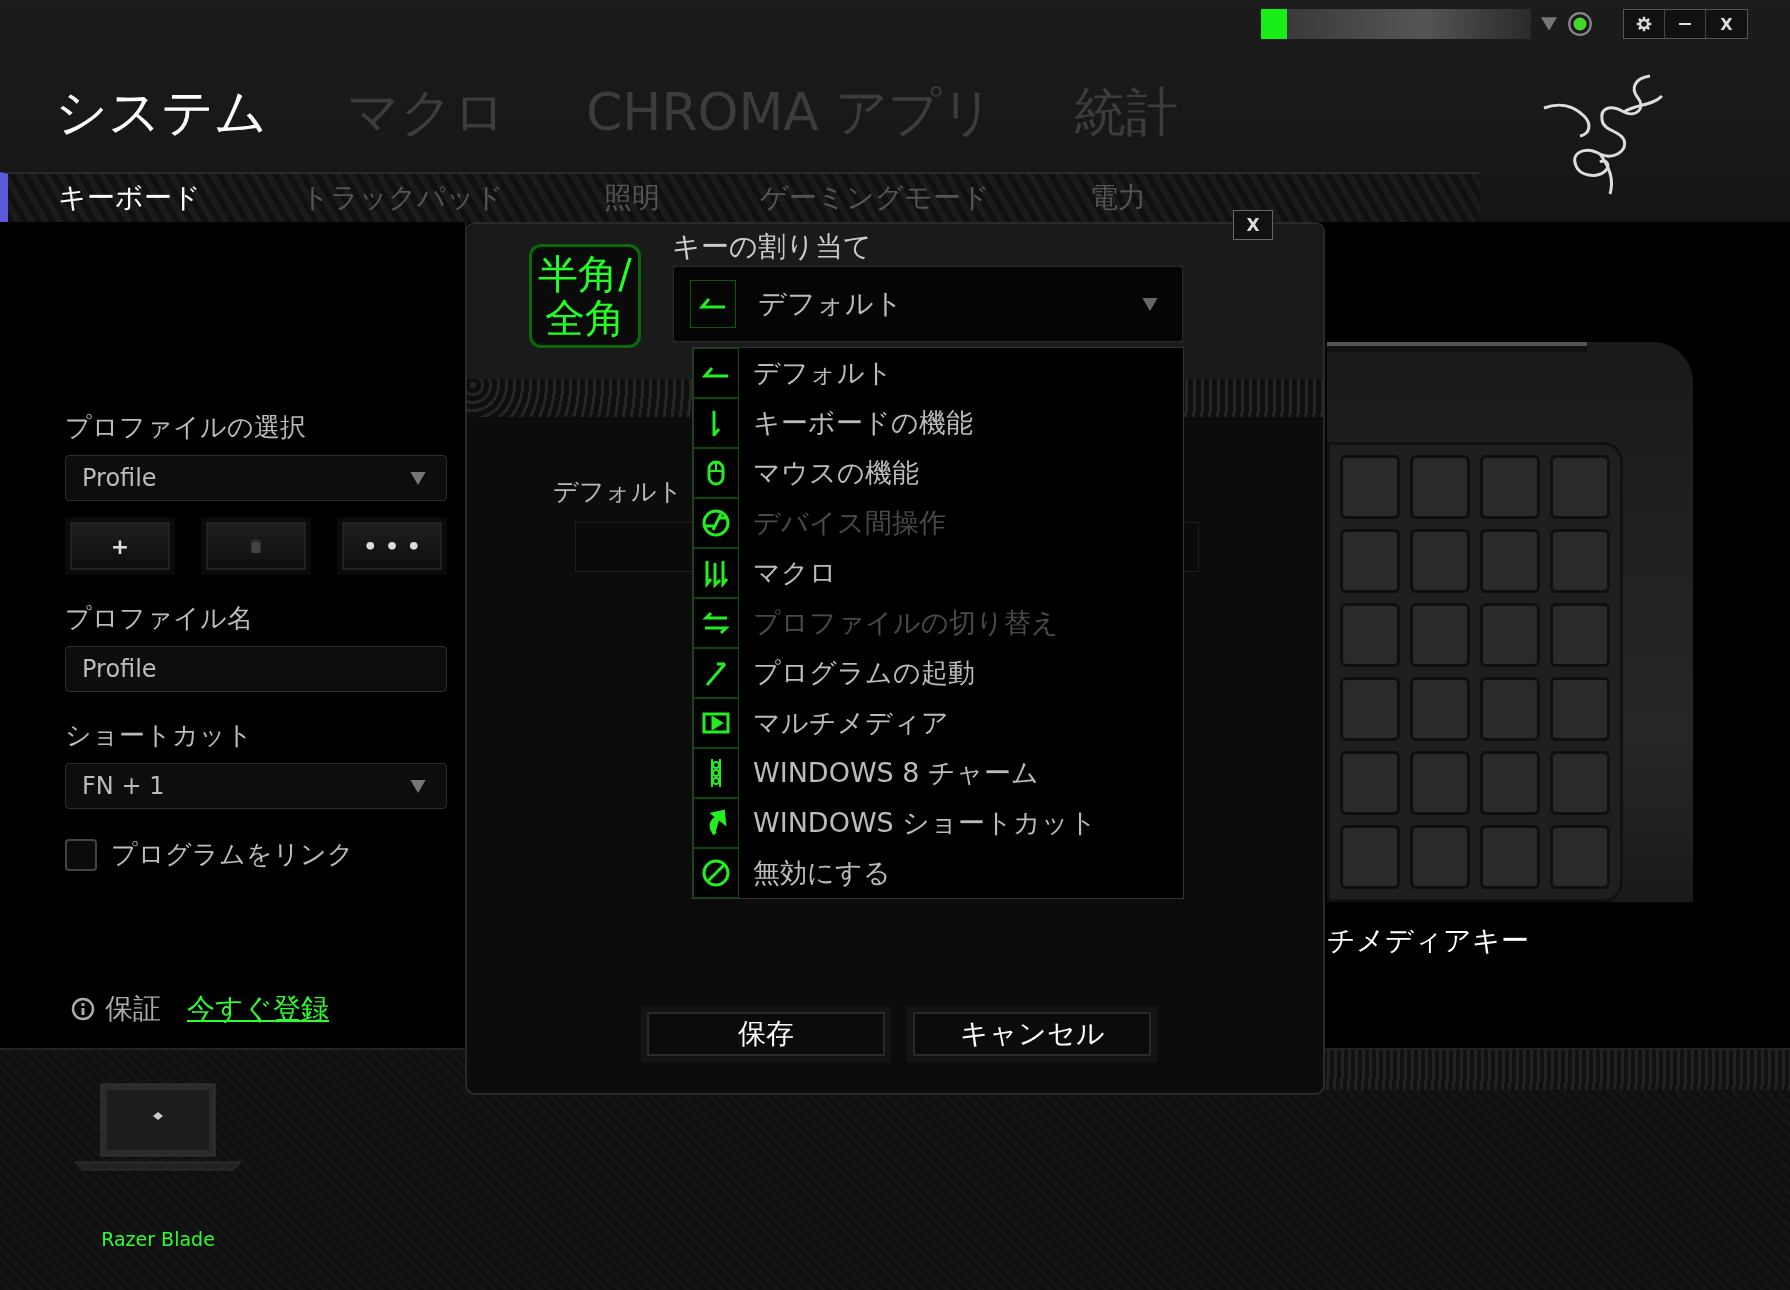  What do you see at coordinates (186, 427) in the screenshot?
I see `field-label: プロファイルの選択` at bounding box center [186, 427].